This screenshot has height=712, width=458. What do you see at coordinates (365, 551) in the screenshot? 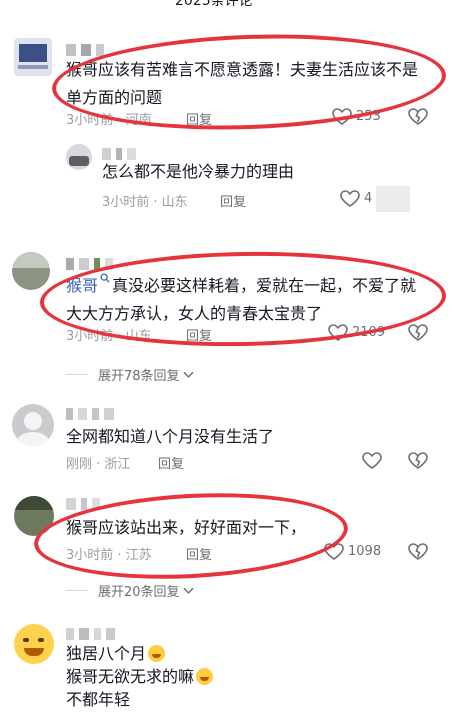
I see `like-count: 1098` at bounding box center [365, 551].